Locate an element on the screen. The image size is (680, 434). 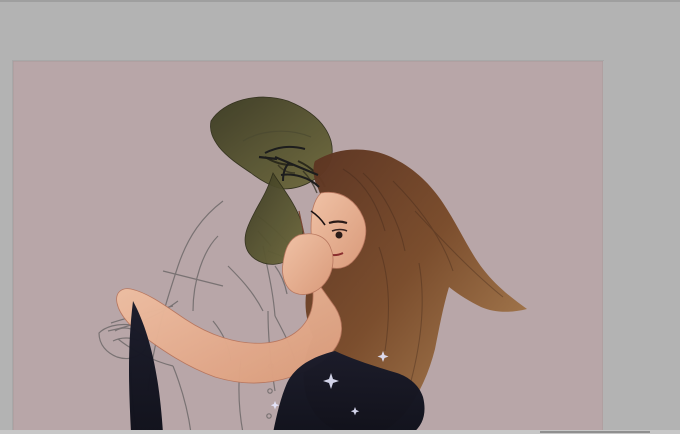
top-toolbar-edge is located at coordinates (340, 1).